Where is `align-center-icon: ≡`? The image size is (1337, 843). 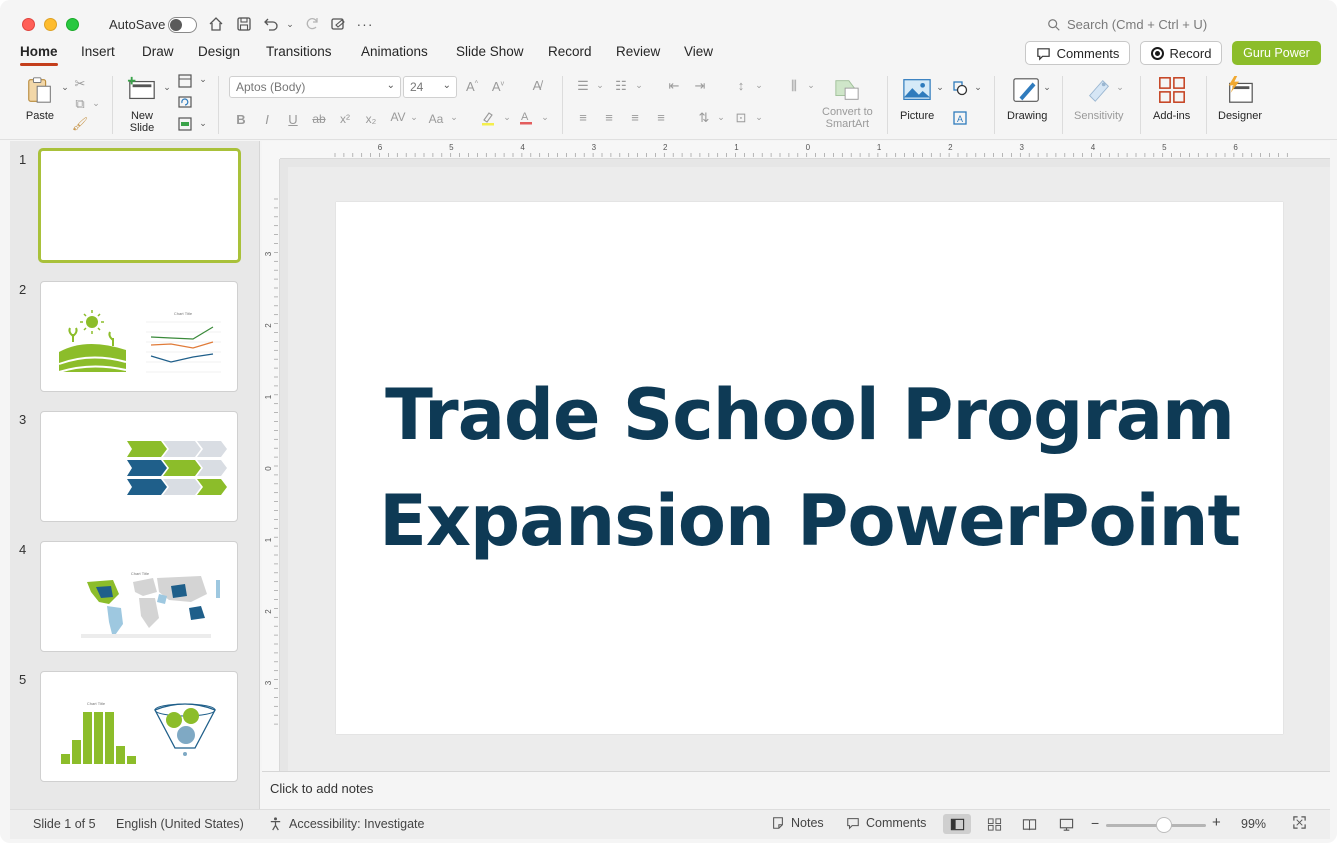 align-center-icon: ≡ is located at coordinates (609, 117).